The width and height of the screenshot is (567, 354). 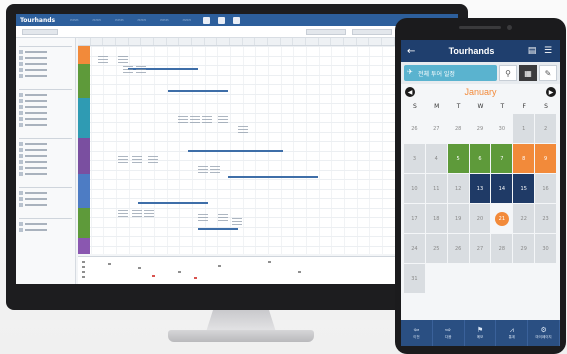 I want to click on calendar-icon, so click(x=207, y=20).